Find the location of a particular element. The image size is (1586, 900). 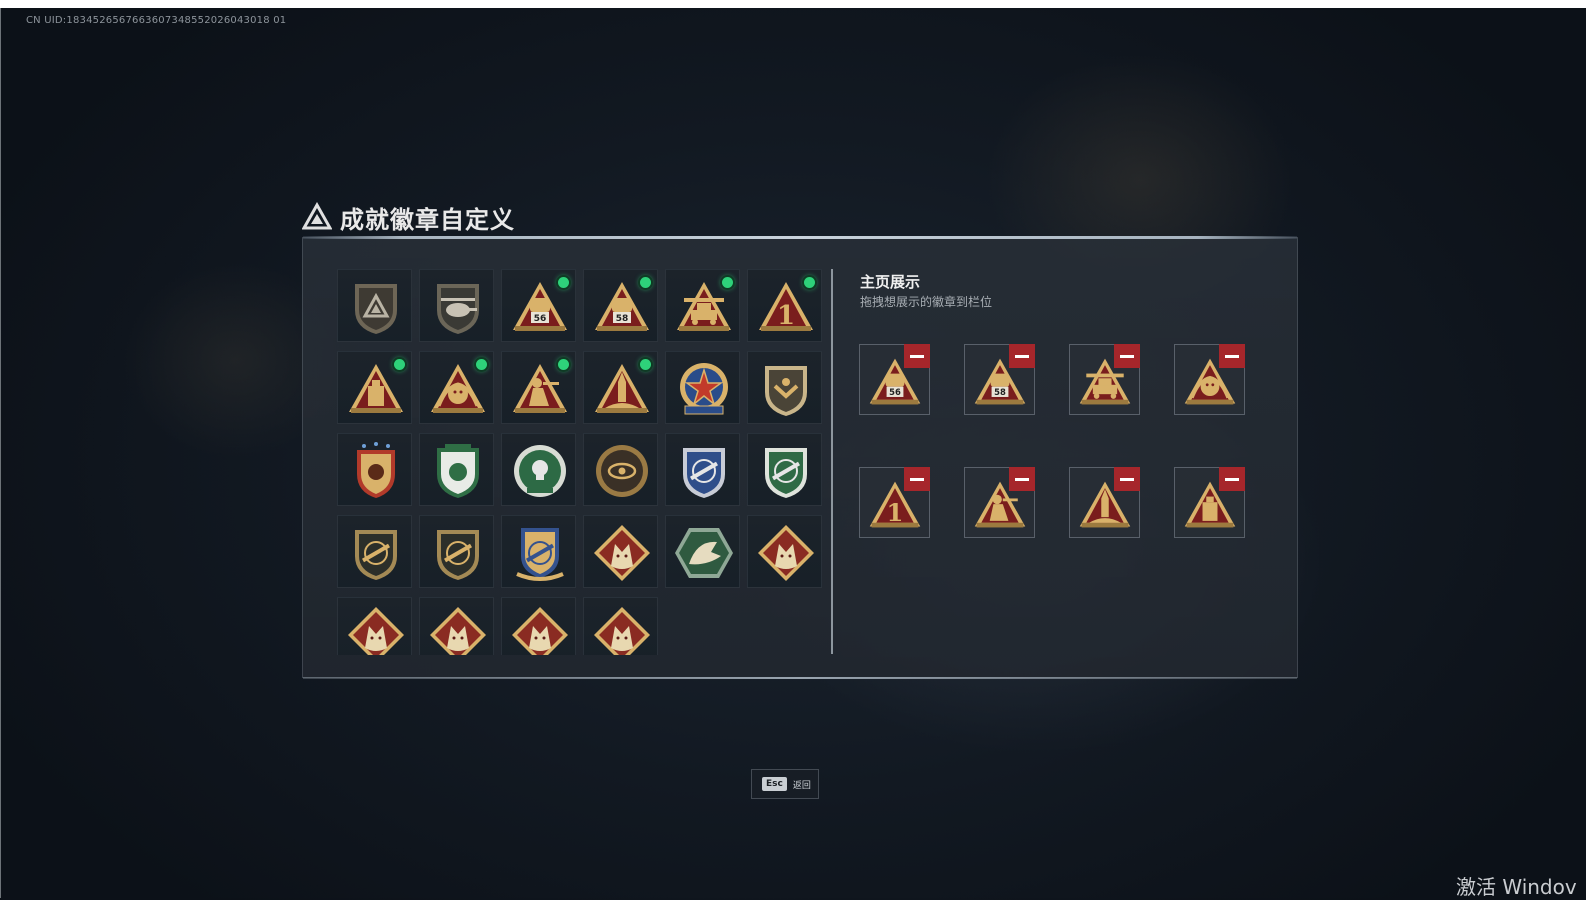

badge-grid: 56 58 1 is located at coordinates (584, 462).